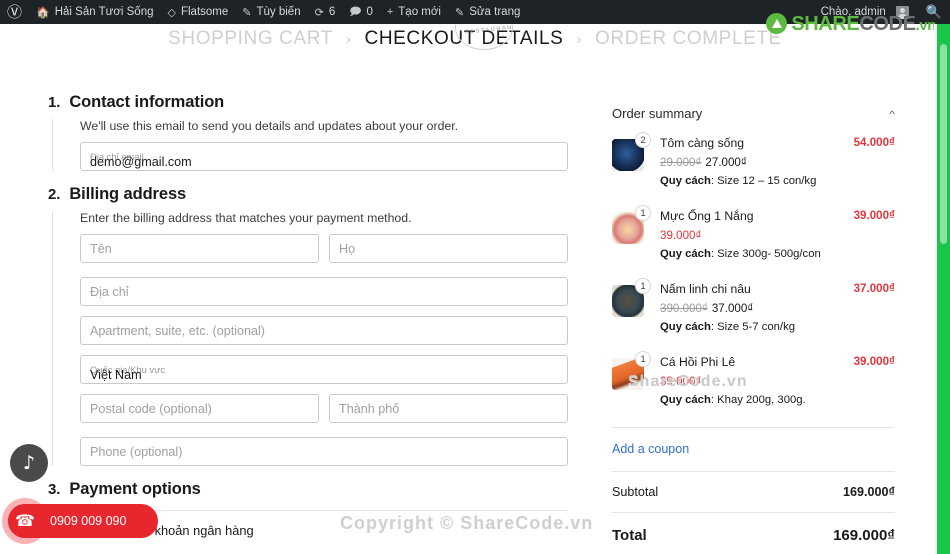 This screenshot has width=950, height=554. What do you see at coordinates (324, 451) in the screenshot?
I see `phone-input: Phone (optional)` at bounding box center [324, 451].